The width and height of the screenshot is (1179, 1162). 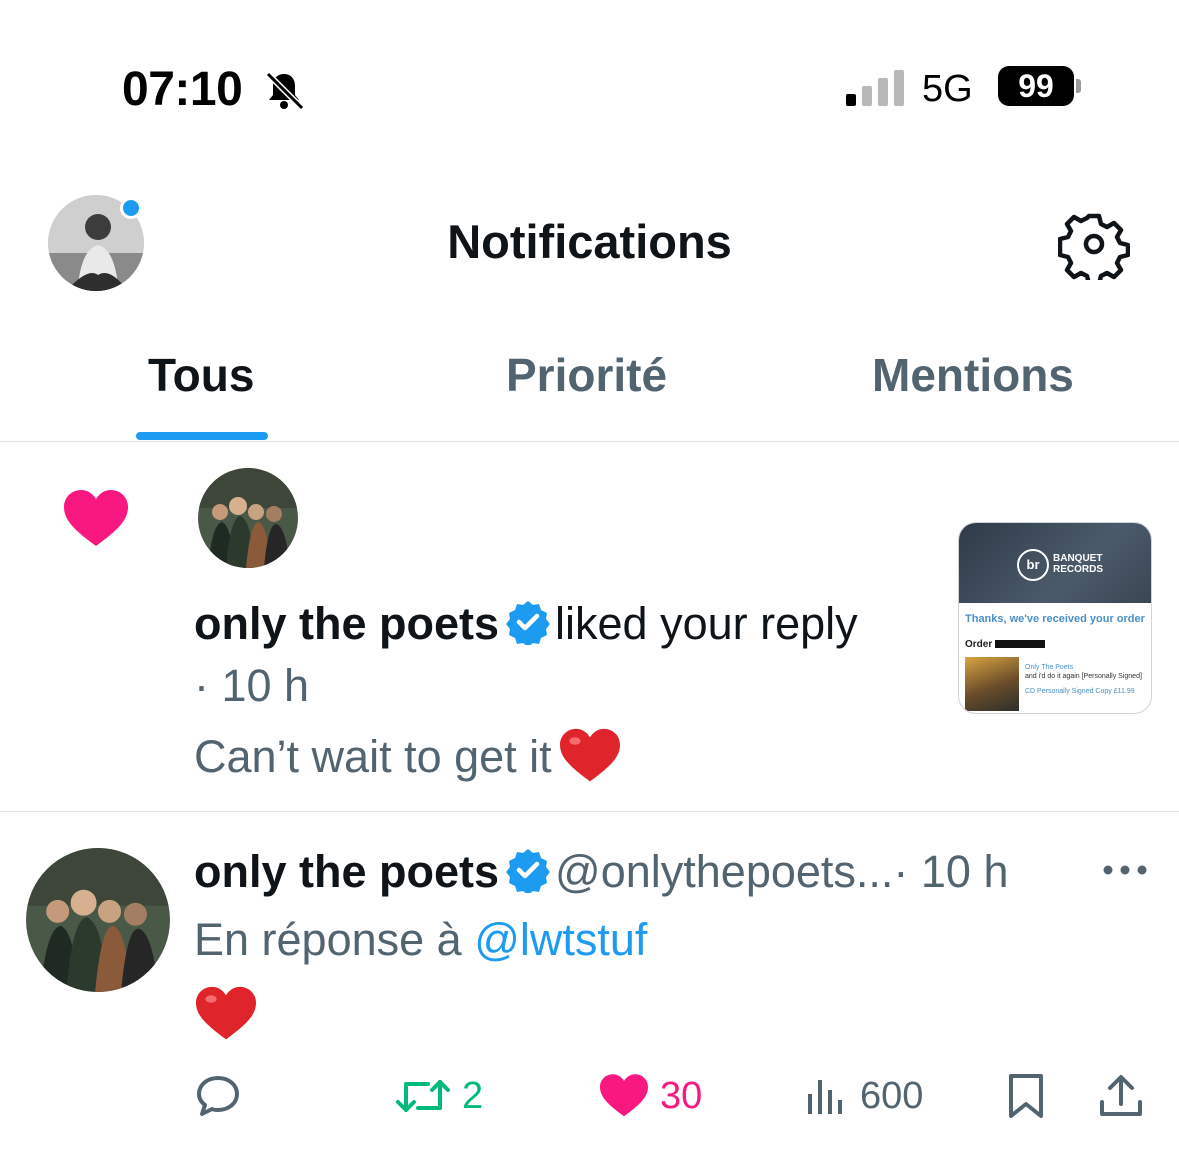 I want to click on network-type: 5G, so click(x=947, y=89).